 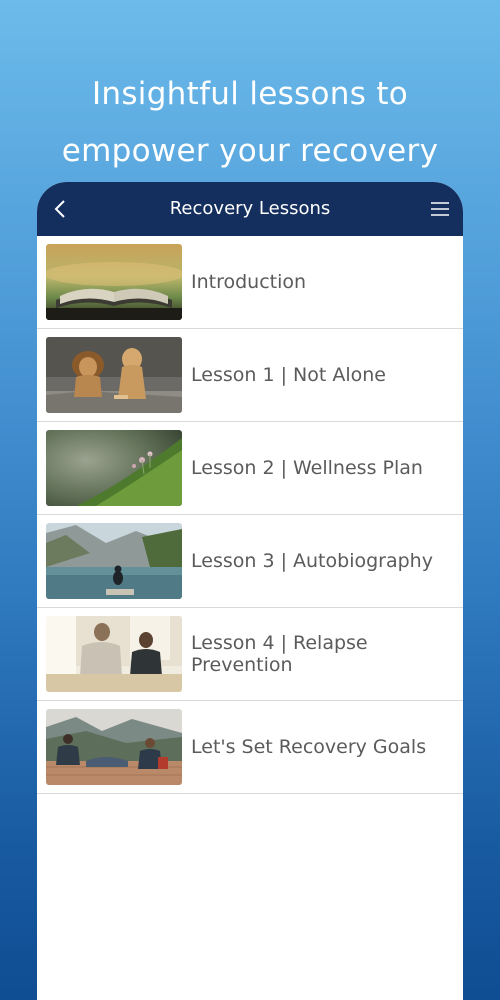 I want to click on lesson-item-4: Lesson 4 | Relapse Prevention, so click(x=250, y=654).